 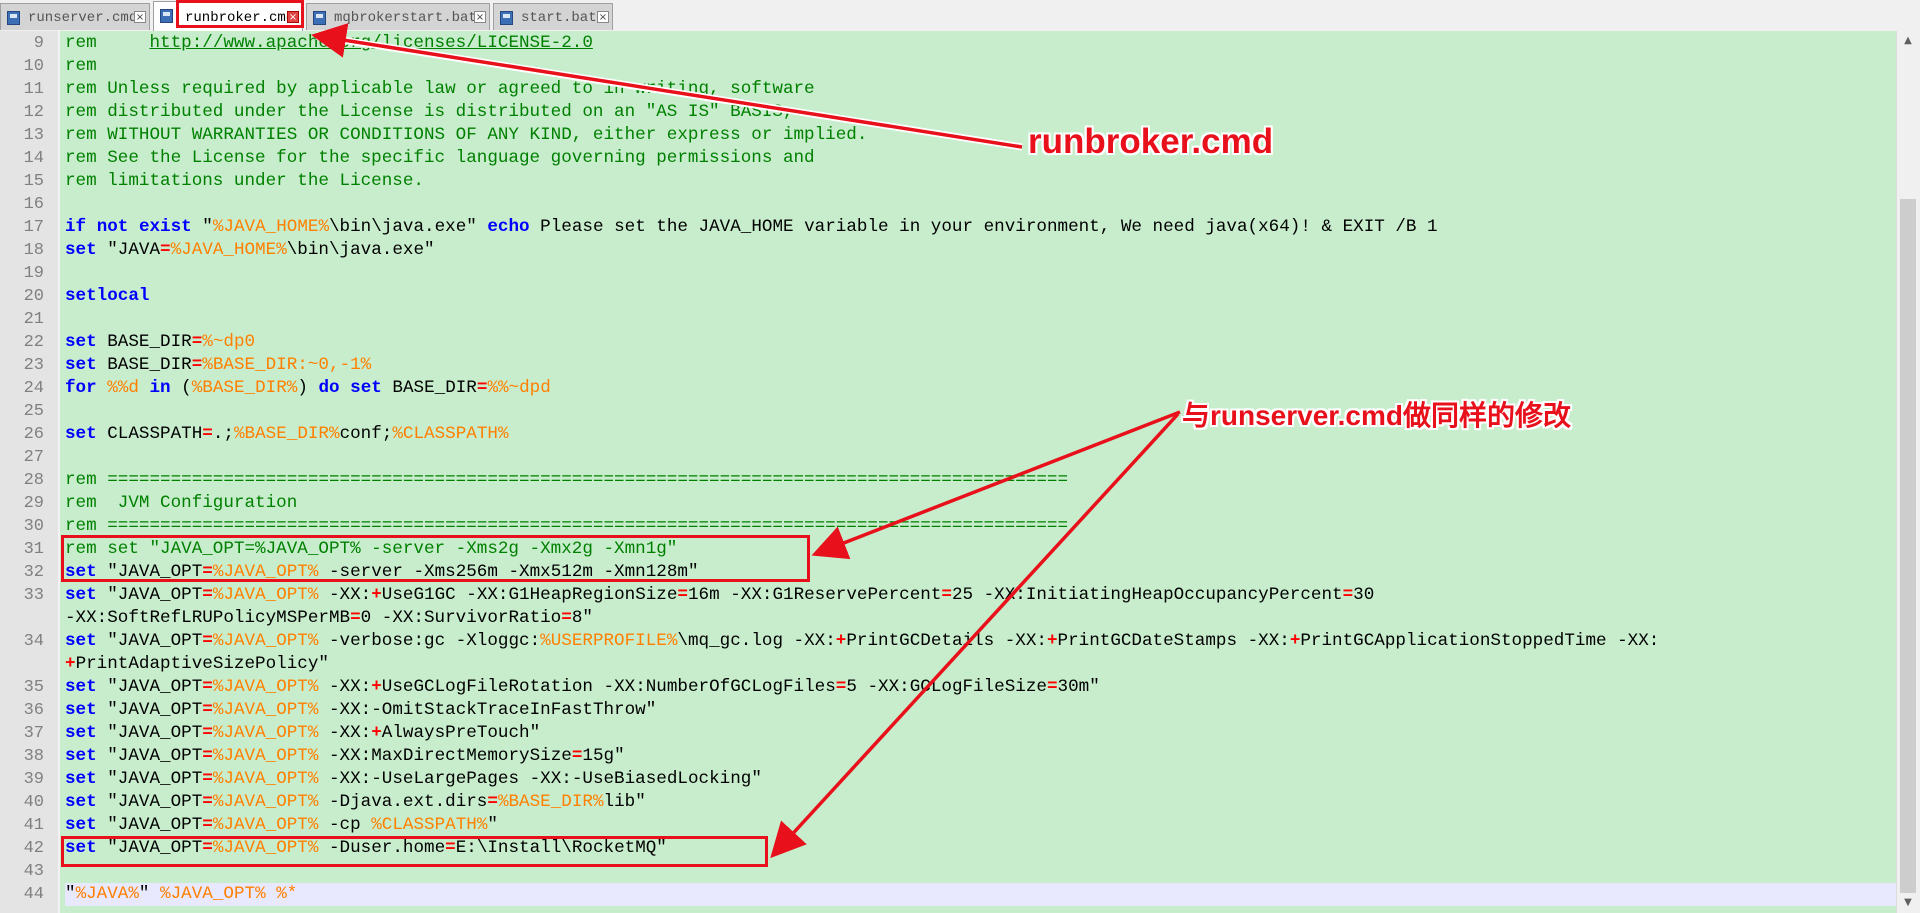 What do you see at coordinates (33, 549) in the screenshot?
I see `line-number: 31` at bounding box center [33, 549].